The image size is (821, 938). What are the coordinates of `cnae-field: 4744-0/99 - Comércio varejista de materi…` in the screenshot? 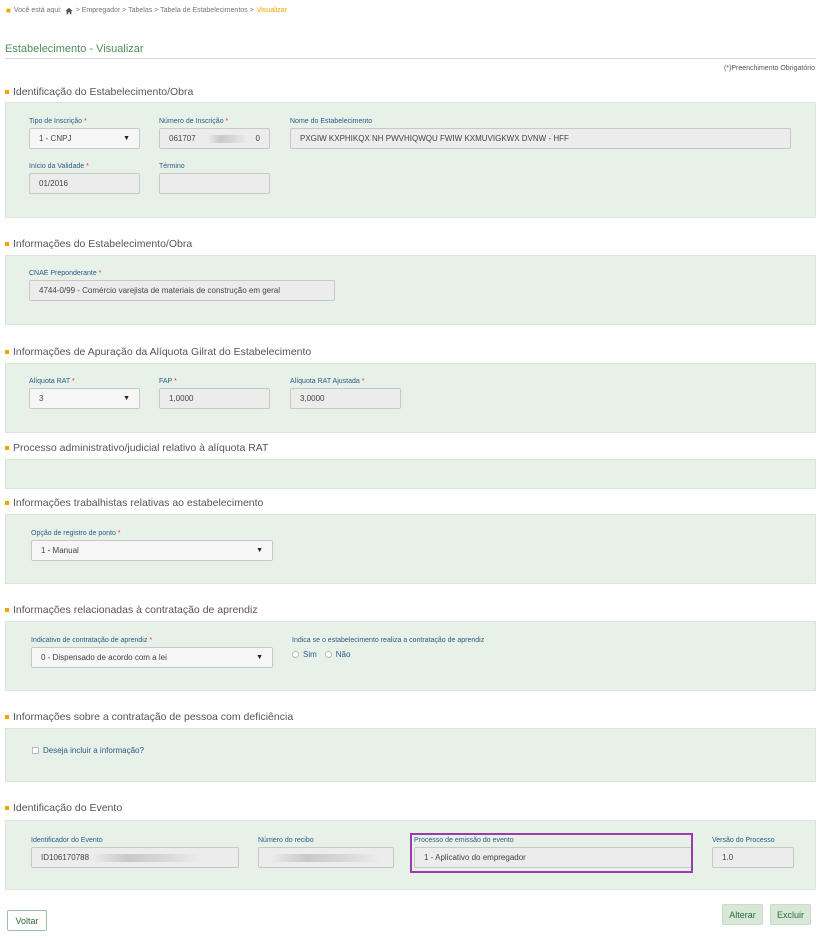 It's located at (182, 290).